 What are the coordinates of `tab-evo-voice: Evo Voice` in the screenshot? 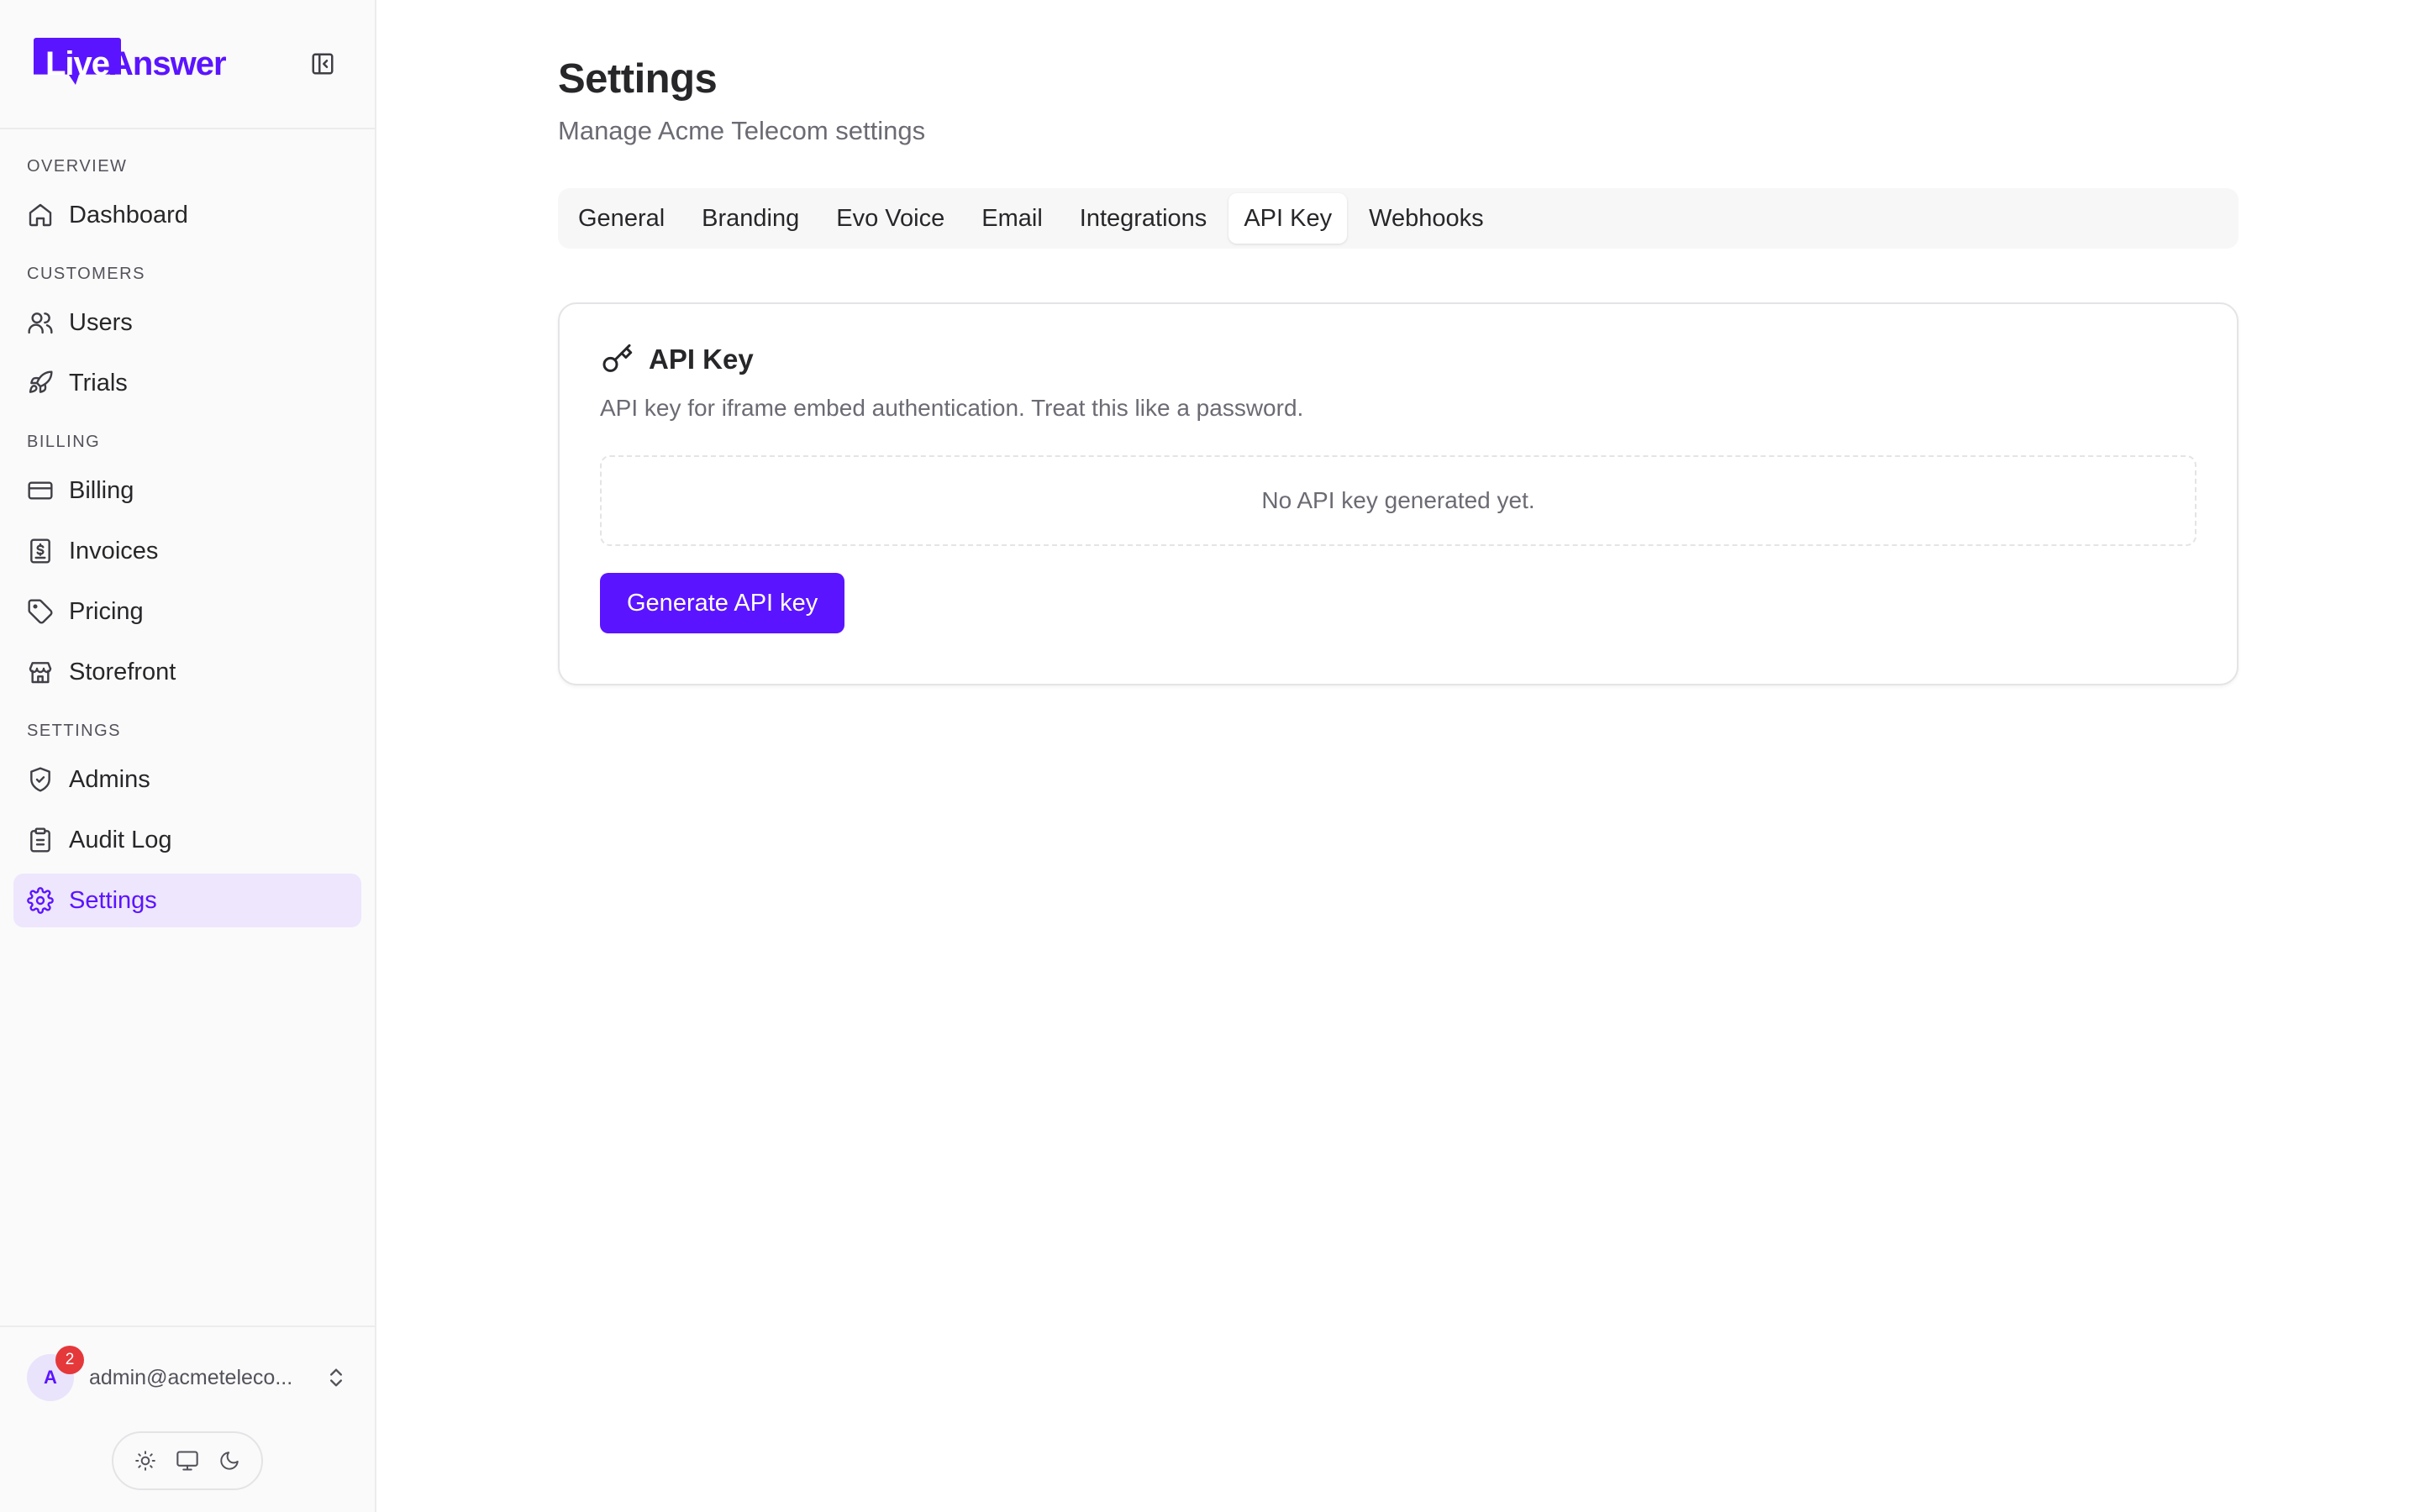 It's located at (891, 218).